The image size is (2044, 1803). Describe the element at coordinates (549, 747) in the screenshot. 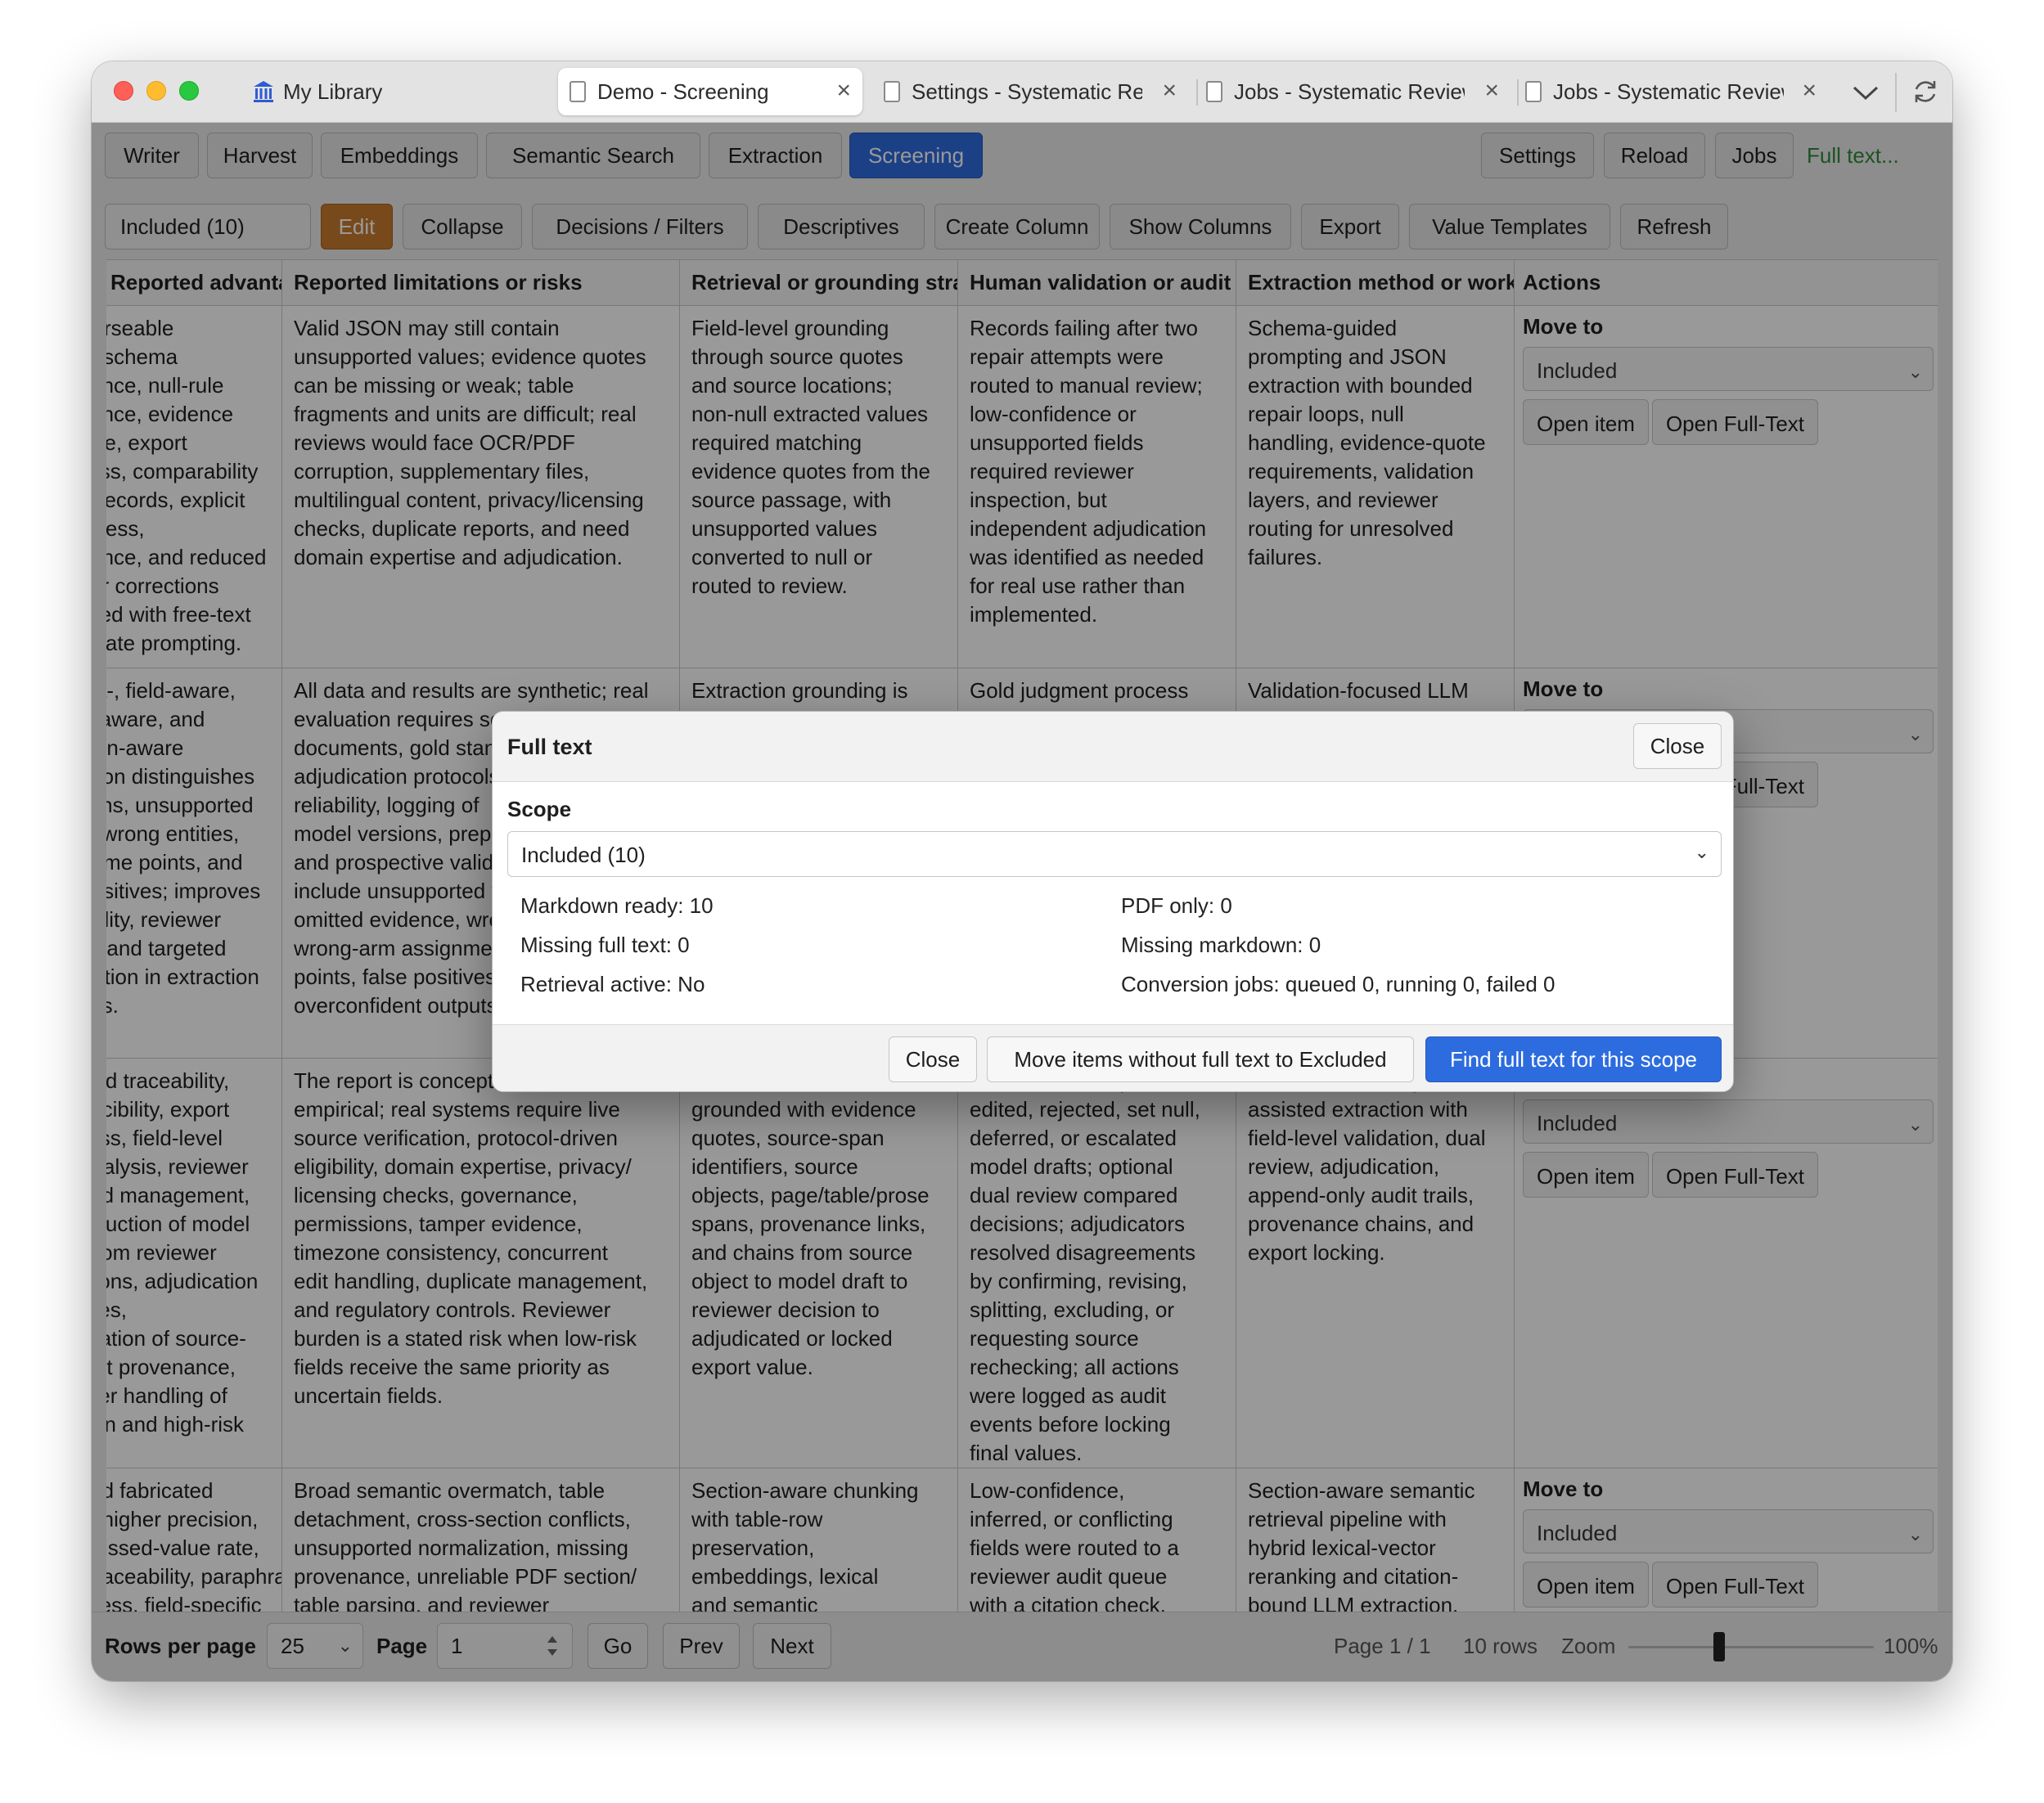

I see `dialog-title: Full text` at that location.